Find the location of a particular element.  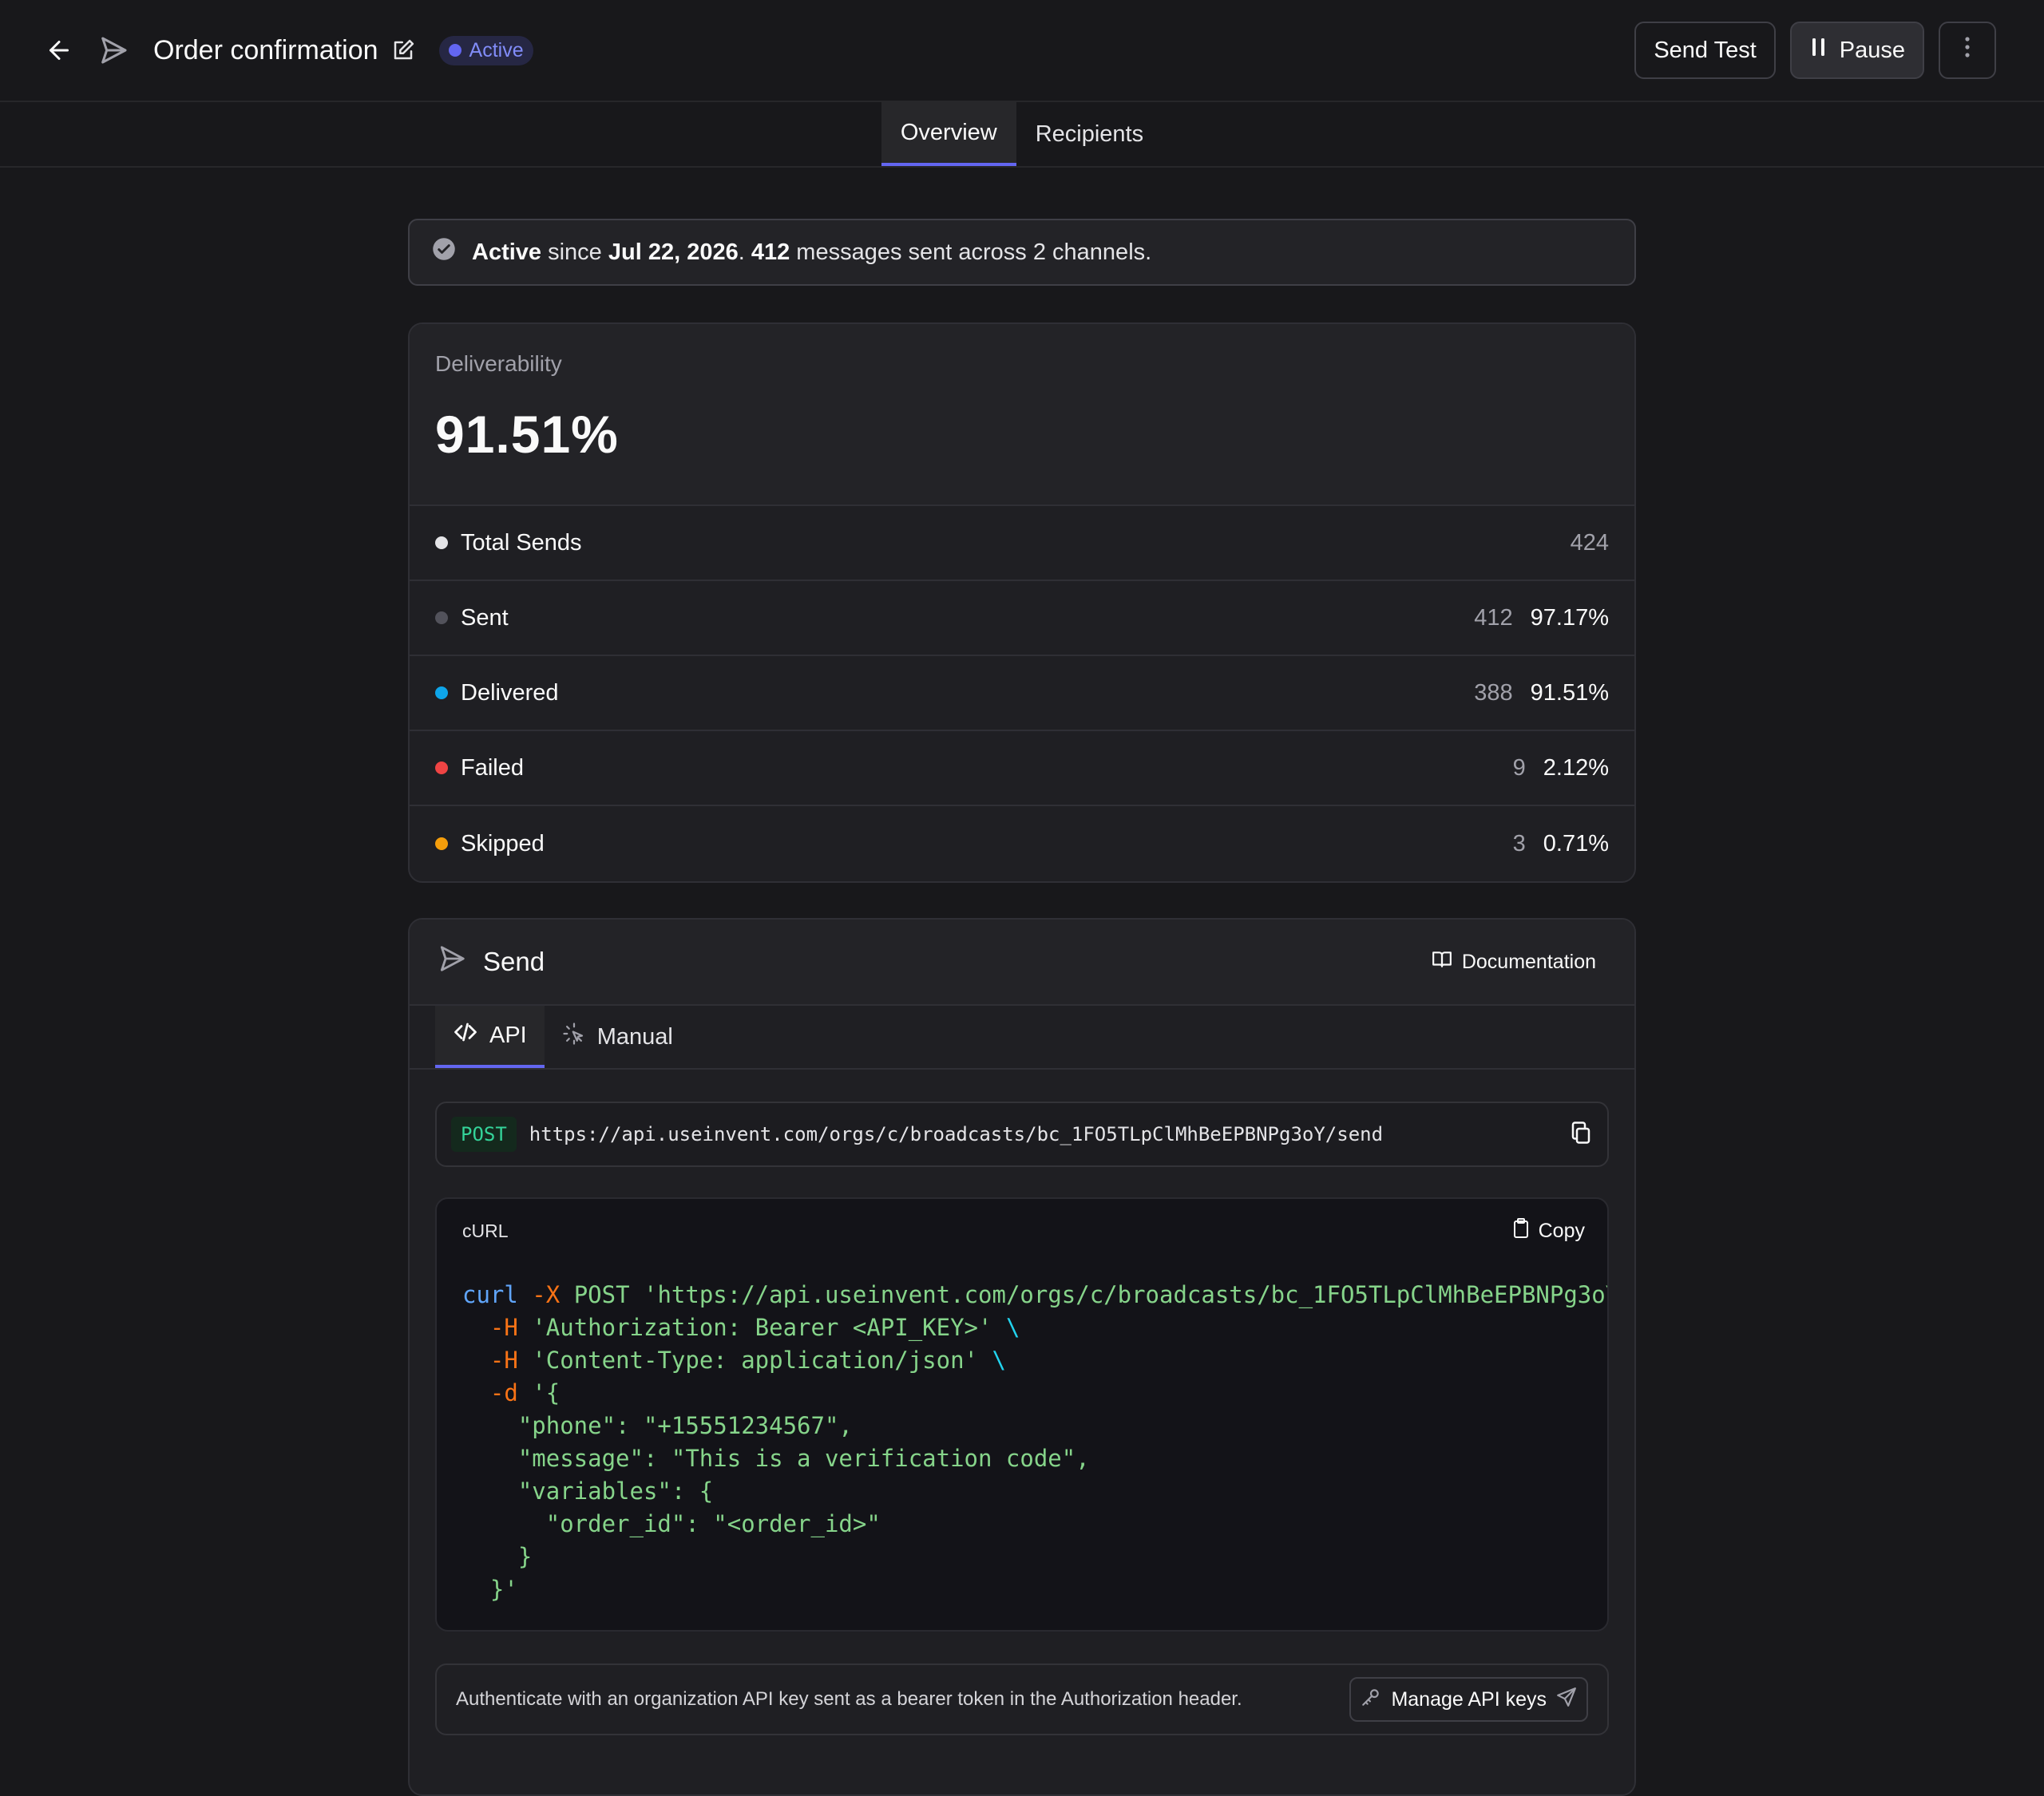

cursor-click-icon is located at coordinates (574, 1037).